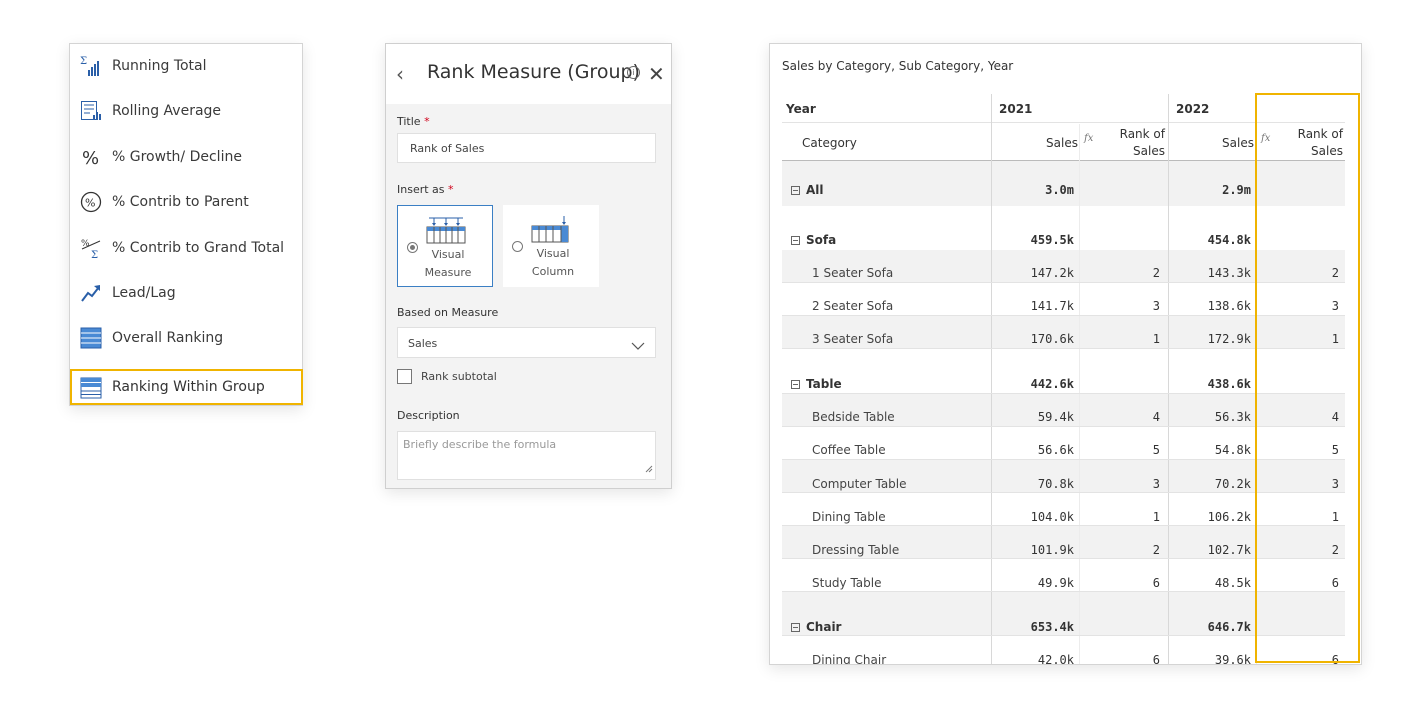 Image resolution: width=1428 pixels, height=703 pixels. Describe the element at coordinates (1156, 659) in the screenshot. I see `rank-2021-cell: 6` at that location.